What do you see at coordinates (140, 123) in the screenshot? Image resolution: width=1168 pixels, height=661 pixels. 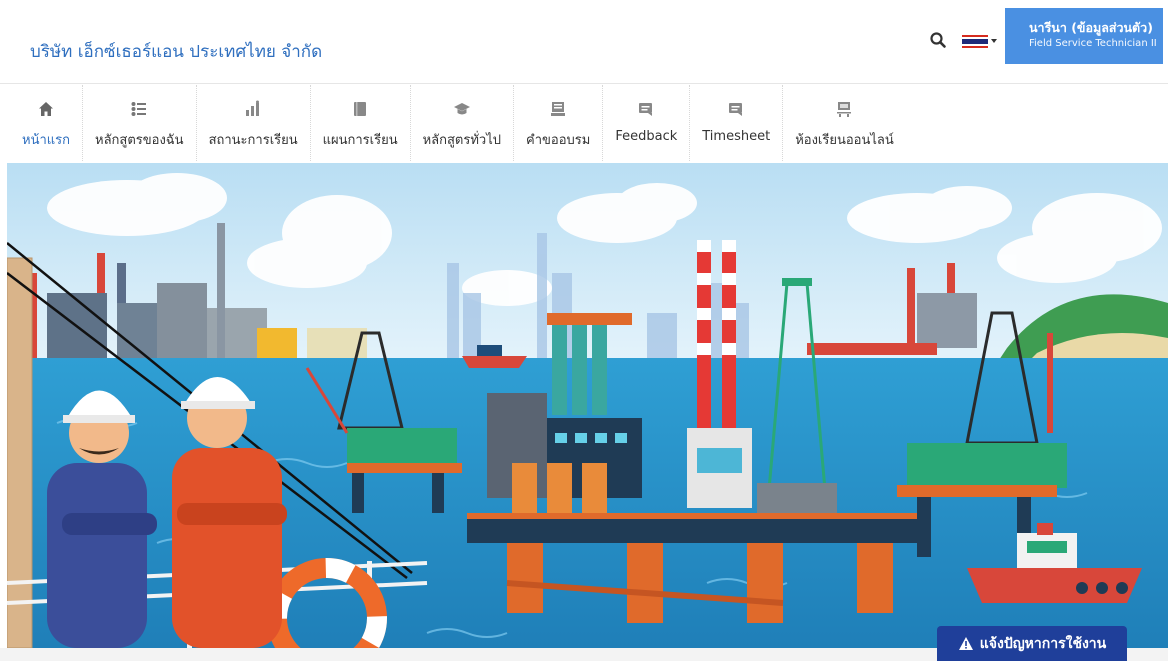 I see `nav-item-my-courses: หลักสูตรของฉัน` at bounding box center [140, 123].